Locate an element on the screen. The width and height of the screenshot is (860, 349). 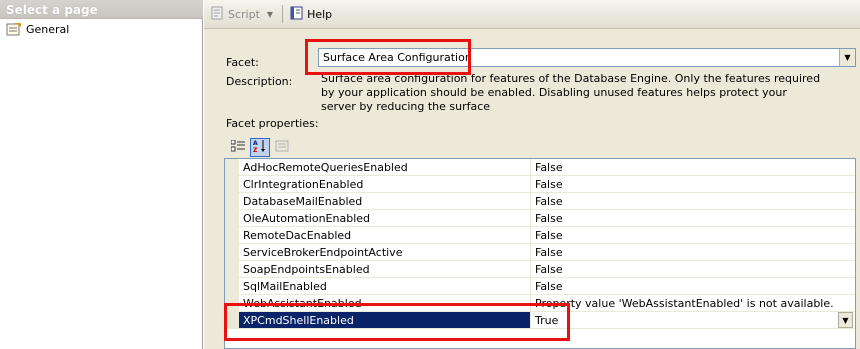
property-row: ServiceBrokerEndpointActive False is located at coordinates (540, 252).